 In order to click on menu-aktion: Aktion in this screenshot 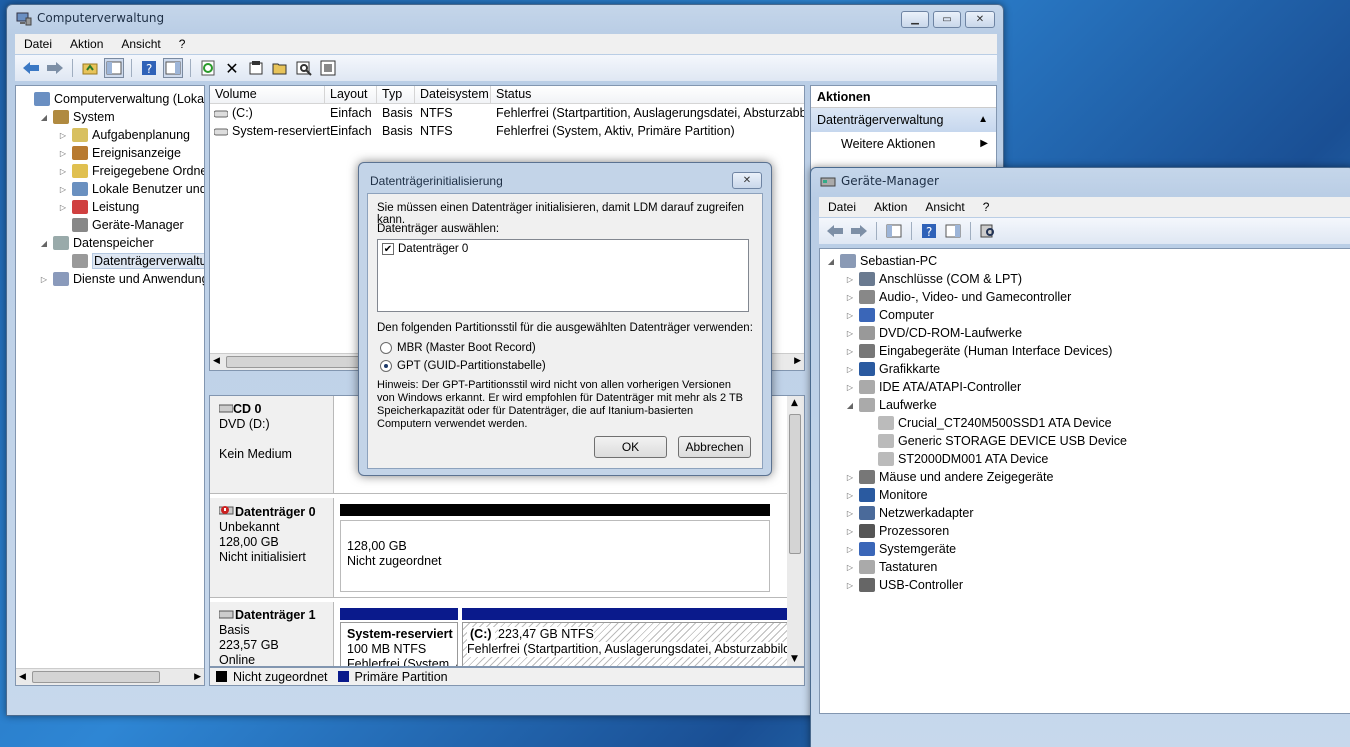, I will do `click(86, 44)`.